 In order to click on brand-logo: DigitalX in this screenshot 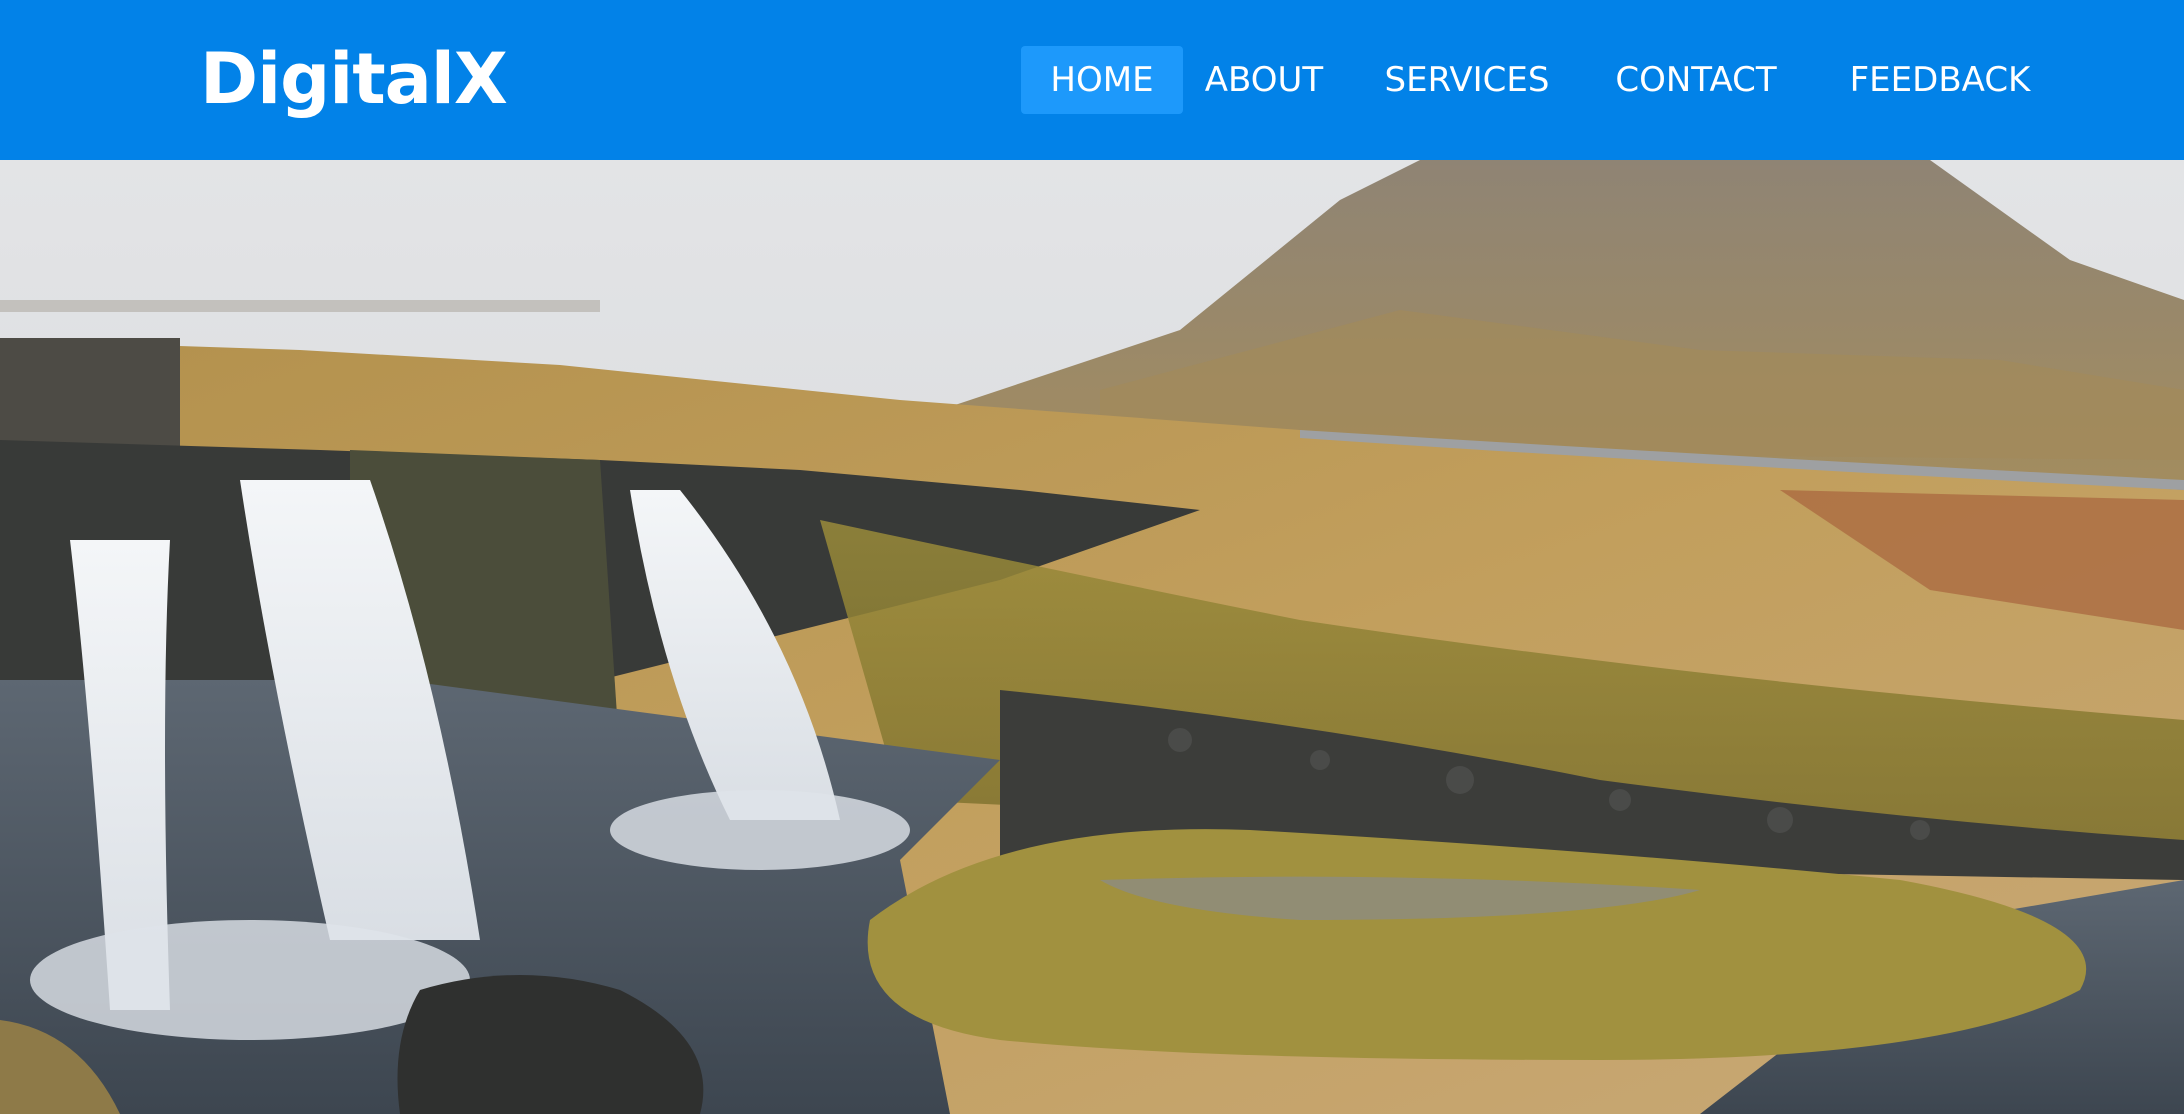, I will do `click(354, 79)`.